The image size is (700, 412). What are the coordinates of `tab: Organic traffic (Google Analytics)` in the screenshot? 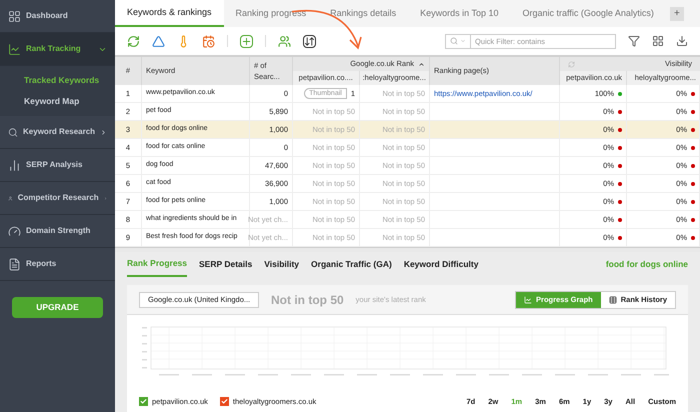 It's located at (588, 13).